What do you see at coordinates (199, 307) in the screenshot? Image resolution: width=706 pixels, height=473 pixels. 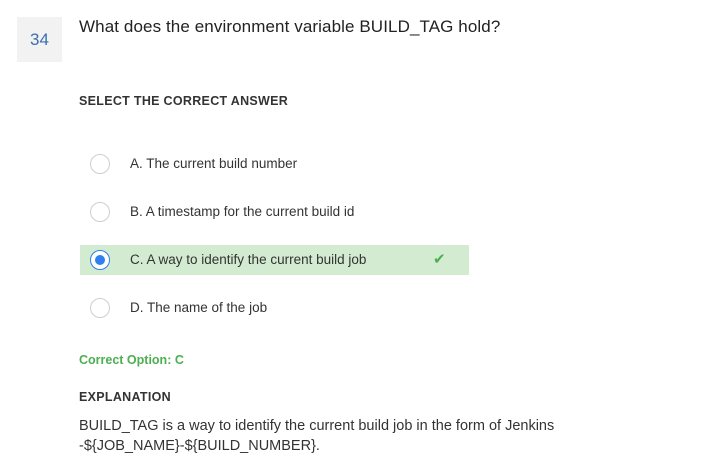 I see `option-d-label: D. The name of the job` at bounding box center [199, 307].